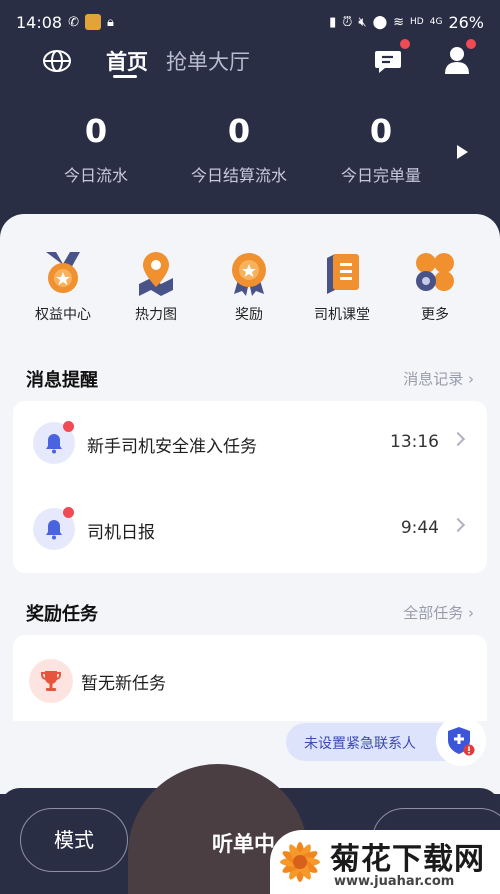  Describe the element at coordinates (110, 22) in the screenshot. I see `lock-icon: 🔒︎` at that location.